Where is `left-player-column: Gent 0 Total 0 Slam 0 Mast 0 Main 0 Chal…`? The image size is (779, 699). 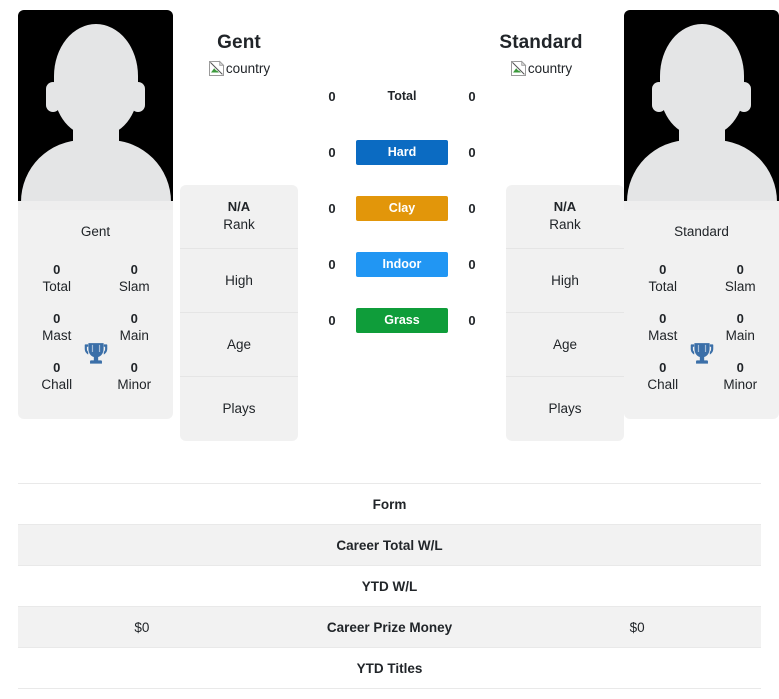 left-player-column: Gent 0 Total 0 Slam 0 Mast 0 Main 0 Chal… is located at coordinates (96, 215).